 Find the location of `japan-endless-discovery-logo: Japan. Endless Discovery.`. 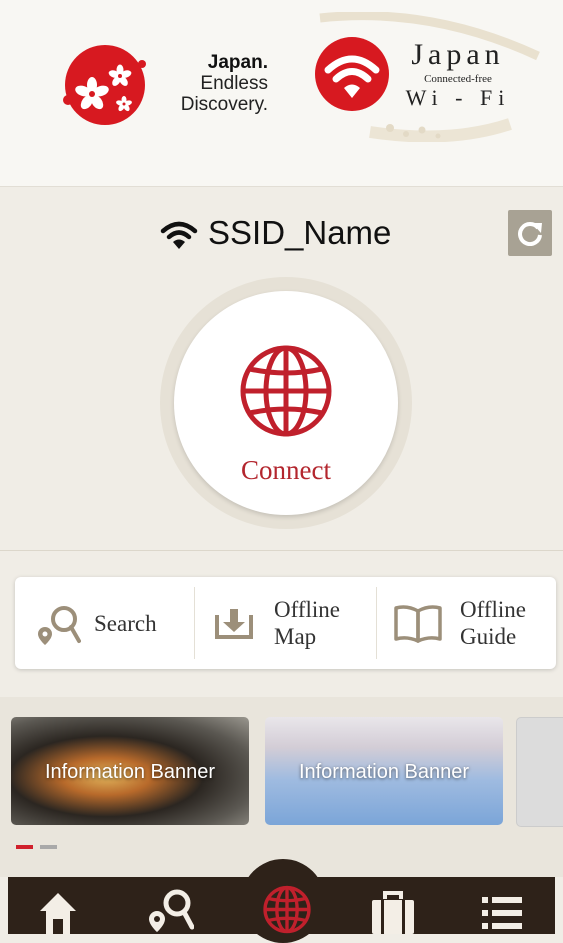

japan-endless-discovery-logo: Japan. Endless Discovery. is located at coordinates (167, 85).